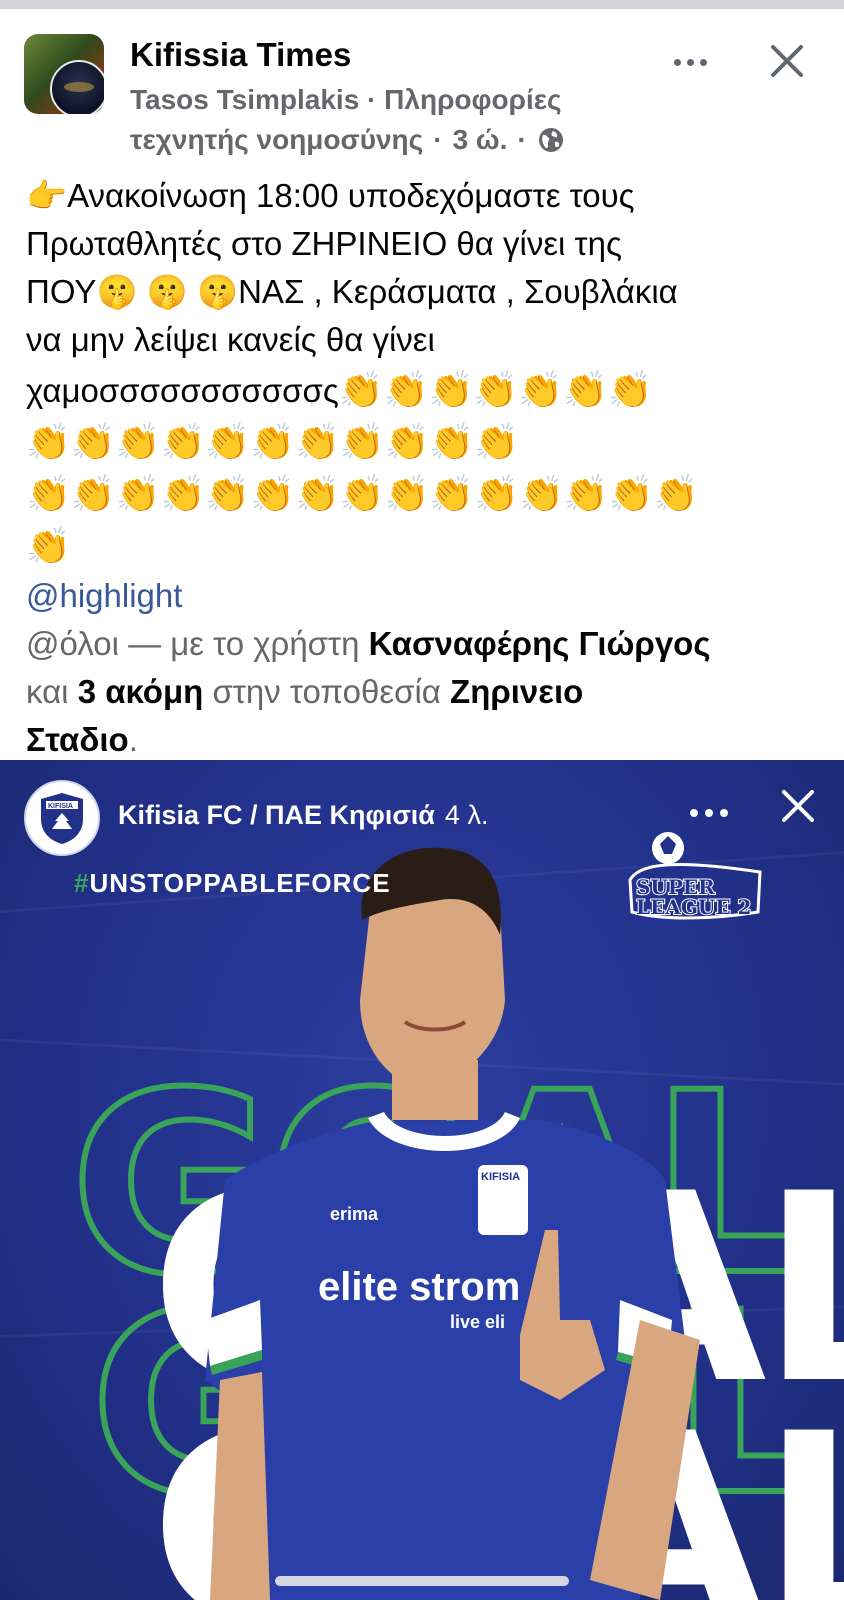 The width and height of the screenshot is (844, 1600). I want to click on globe-icon, so click(551, 140).